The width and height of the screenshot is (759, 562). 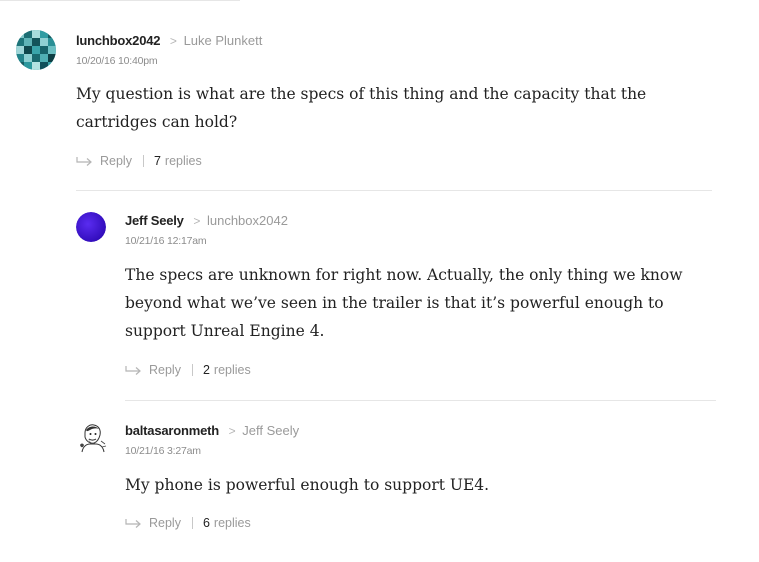 What do you see at coordinates (223, 40) in the screenshot?
I see `reply-to-name: Luke Plunkett` at bounding box center [223, 40].